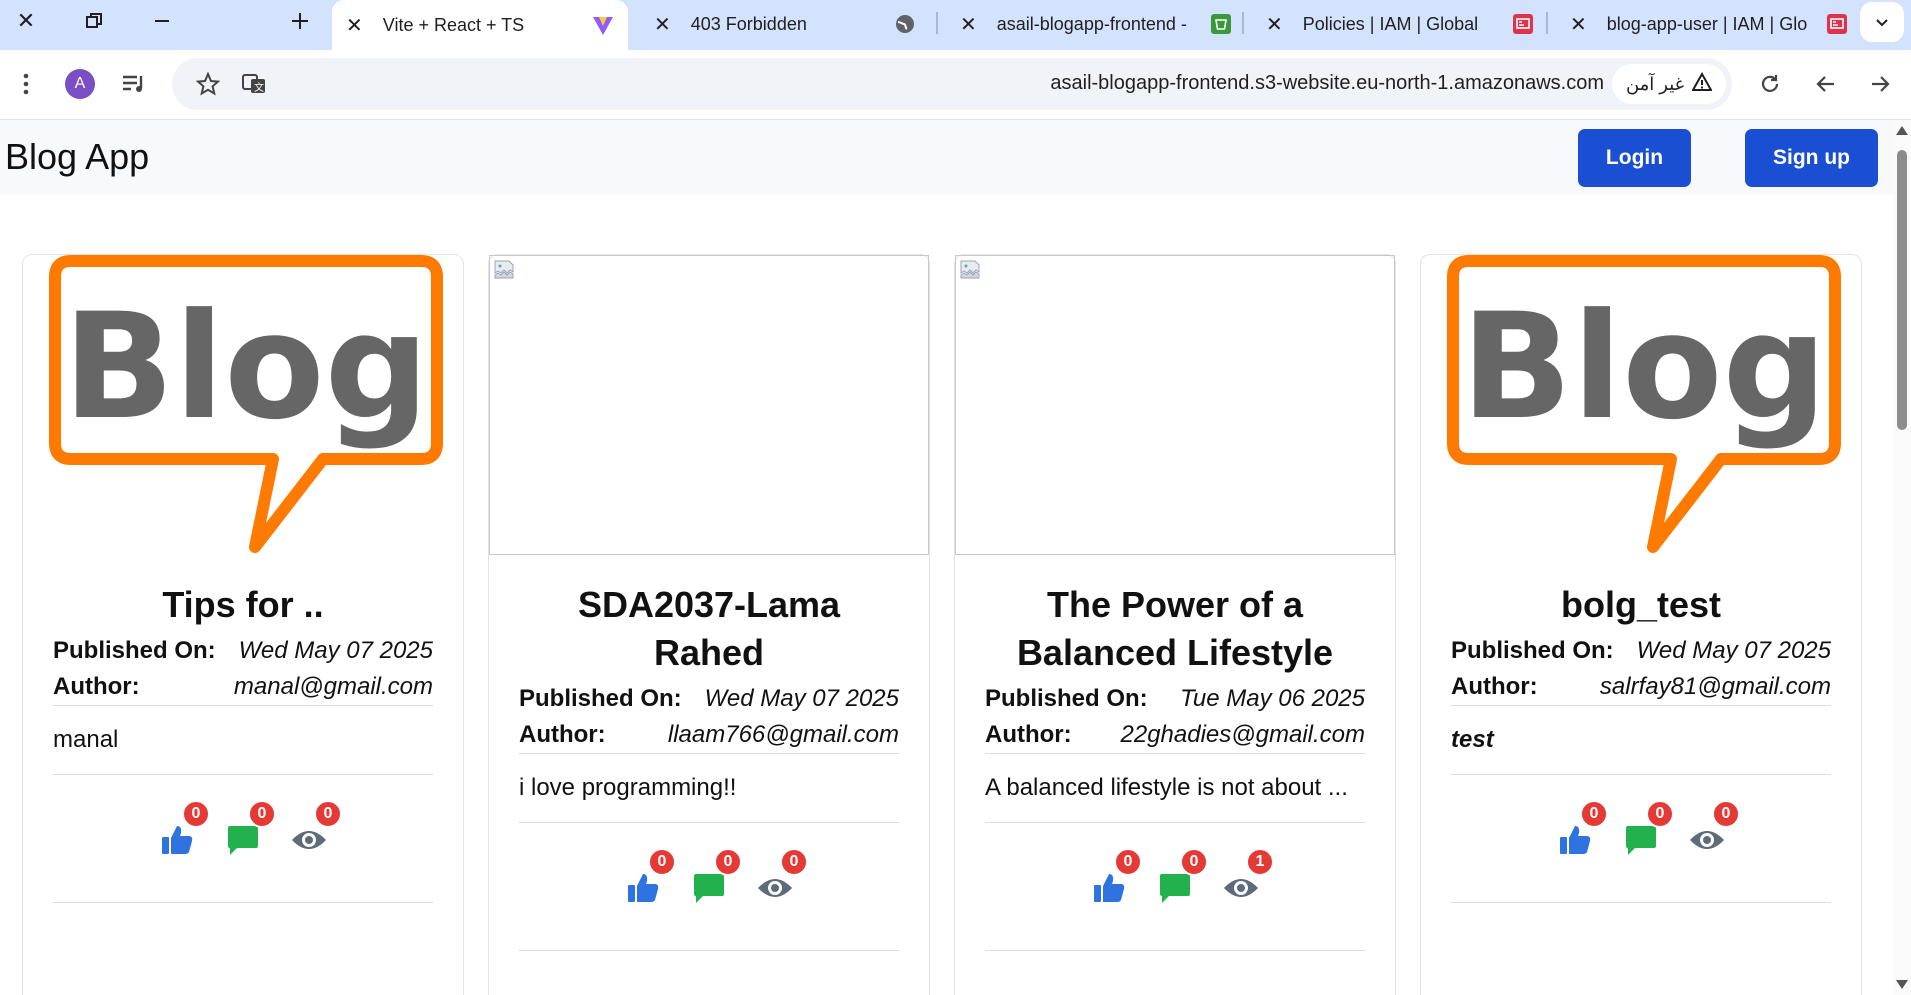  What do you see at coordinates (748, 23) in the screenshot?
I see `tab-title: 403 Forbidden` at bounding box center [748, 23].